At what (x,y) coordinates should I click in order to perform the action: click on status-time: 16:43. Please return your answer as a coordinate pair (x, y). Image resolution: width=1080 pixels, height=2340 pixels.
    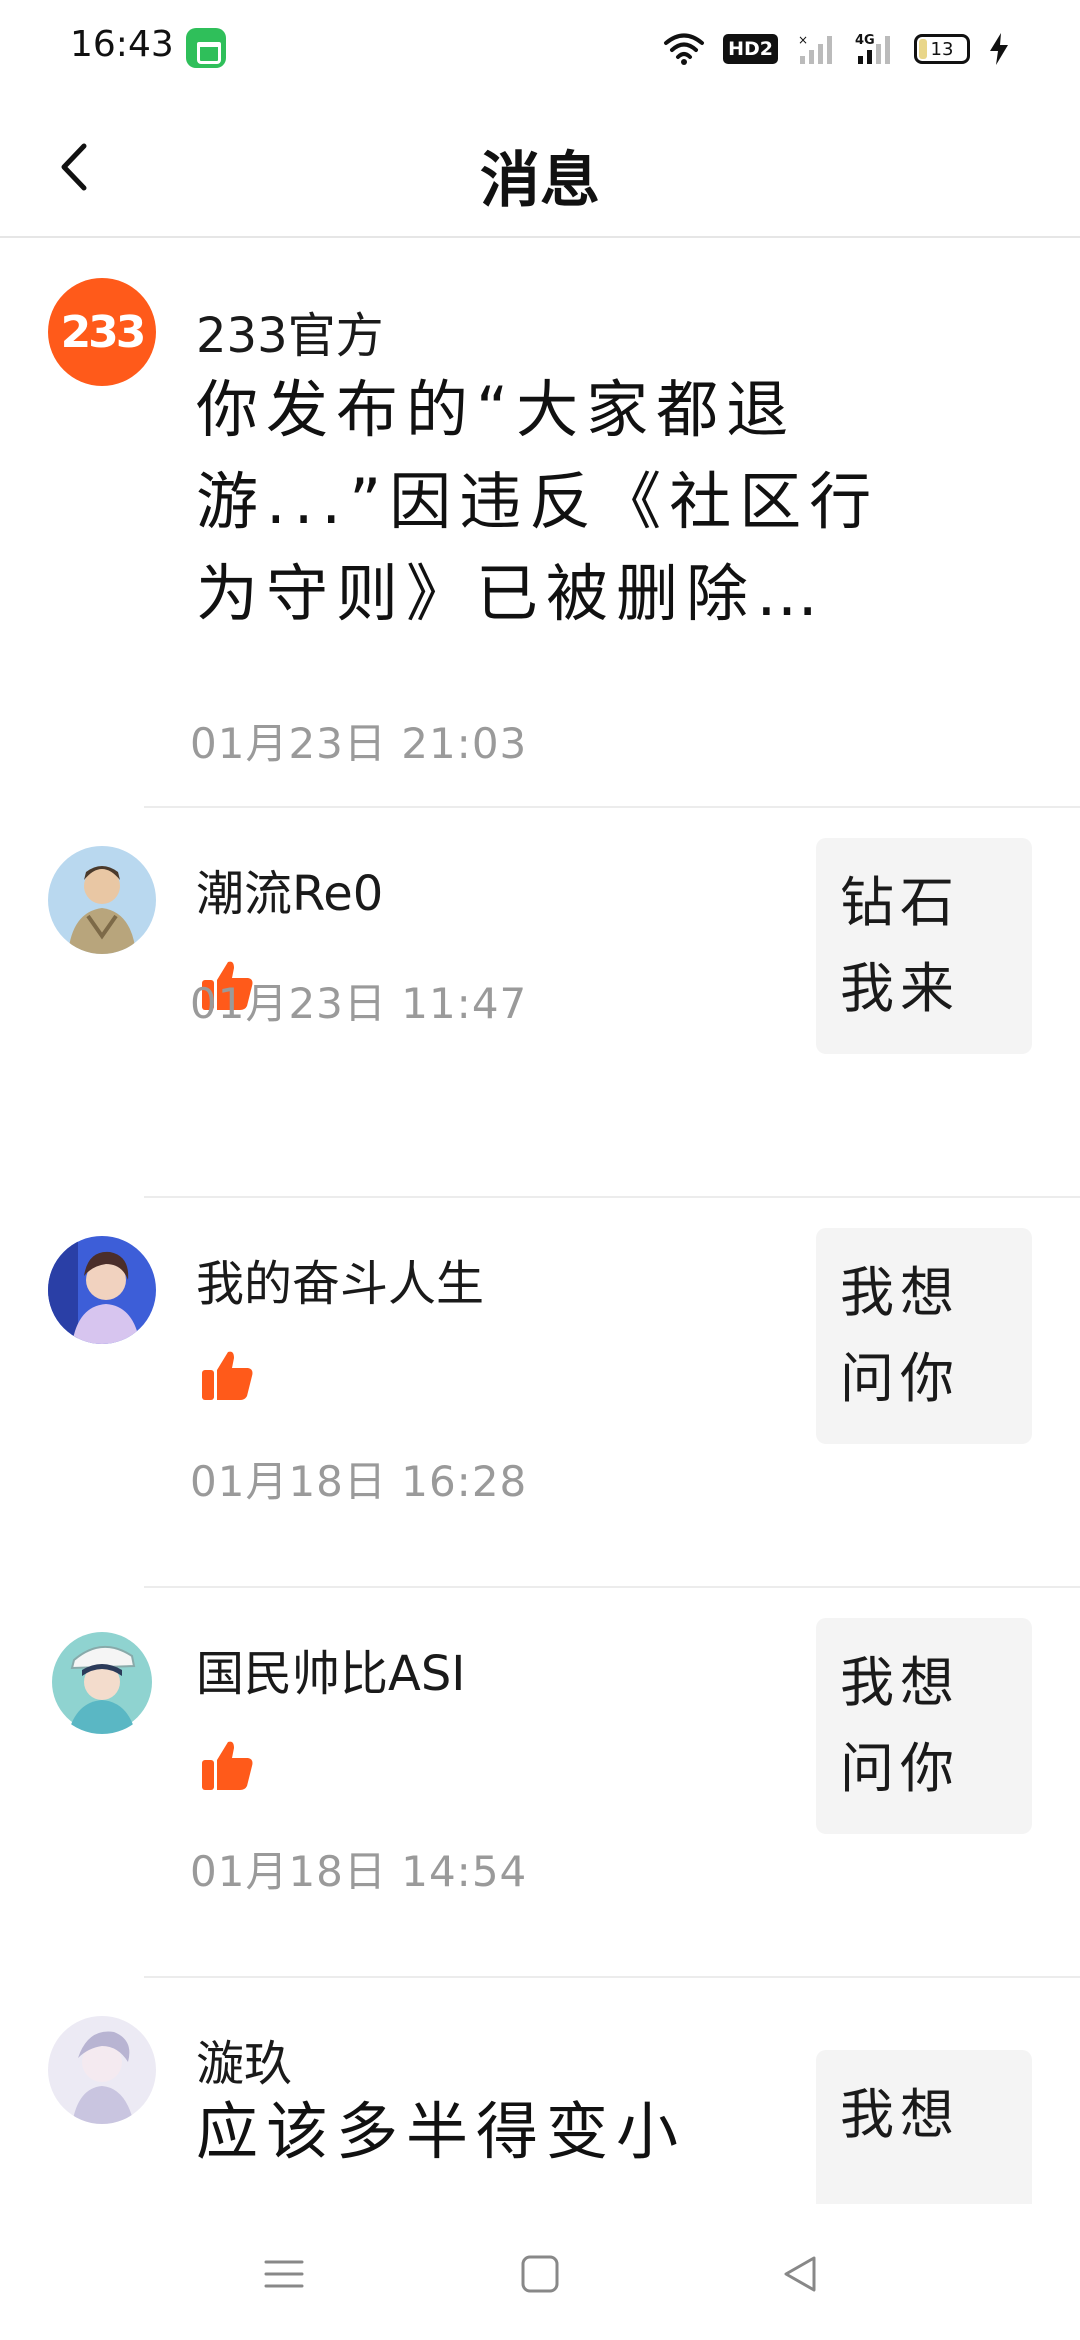
    Looking at the image, I should click on (122, 44).